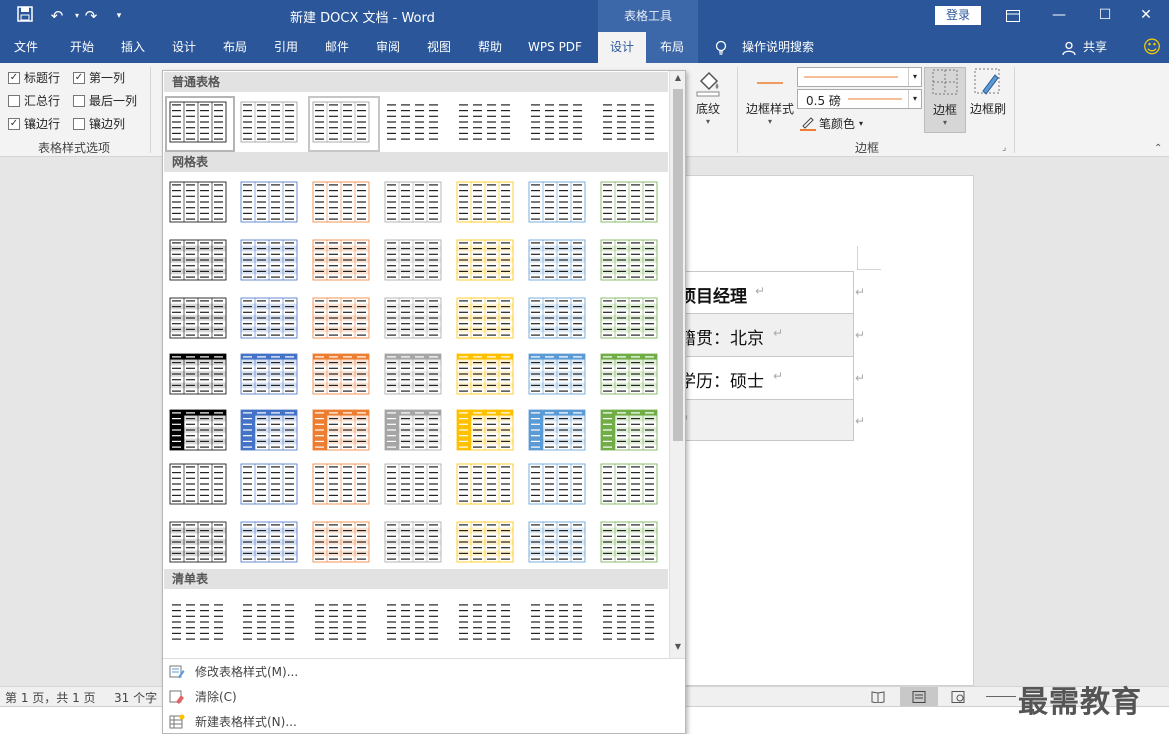 Image resolution: width=1169 pixels, height=734 pixels. Describe the element at coordinates (286, 47) in the screenshot. I see `tab-references: 引用` at that location.